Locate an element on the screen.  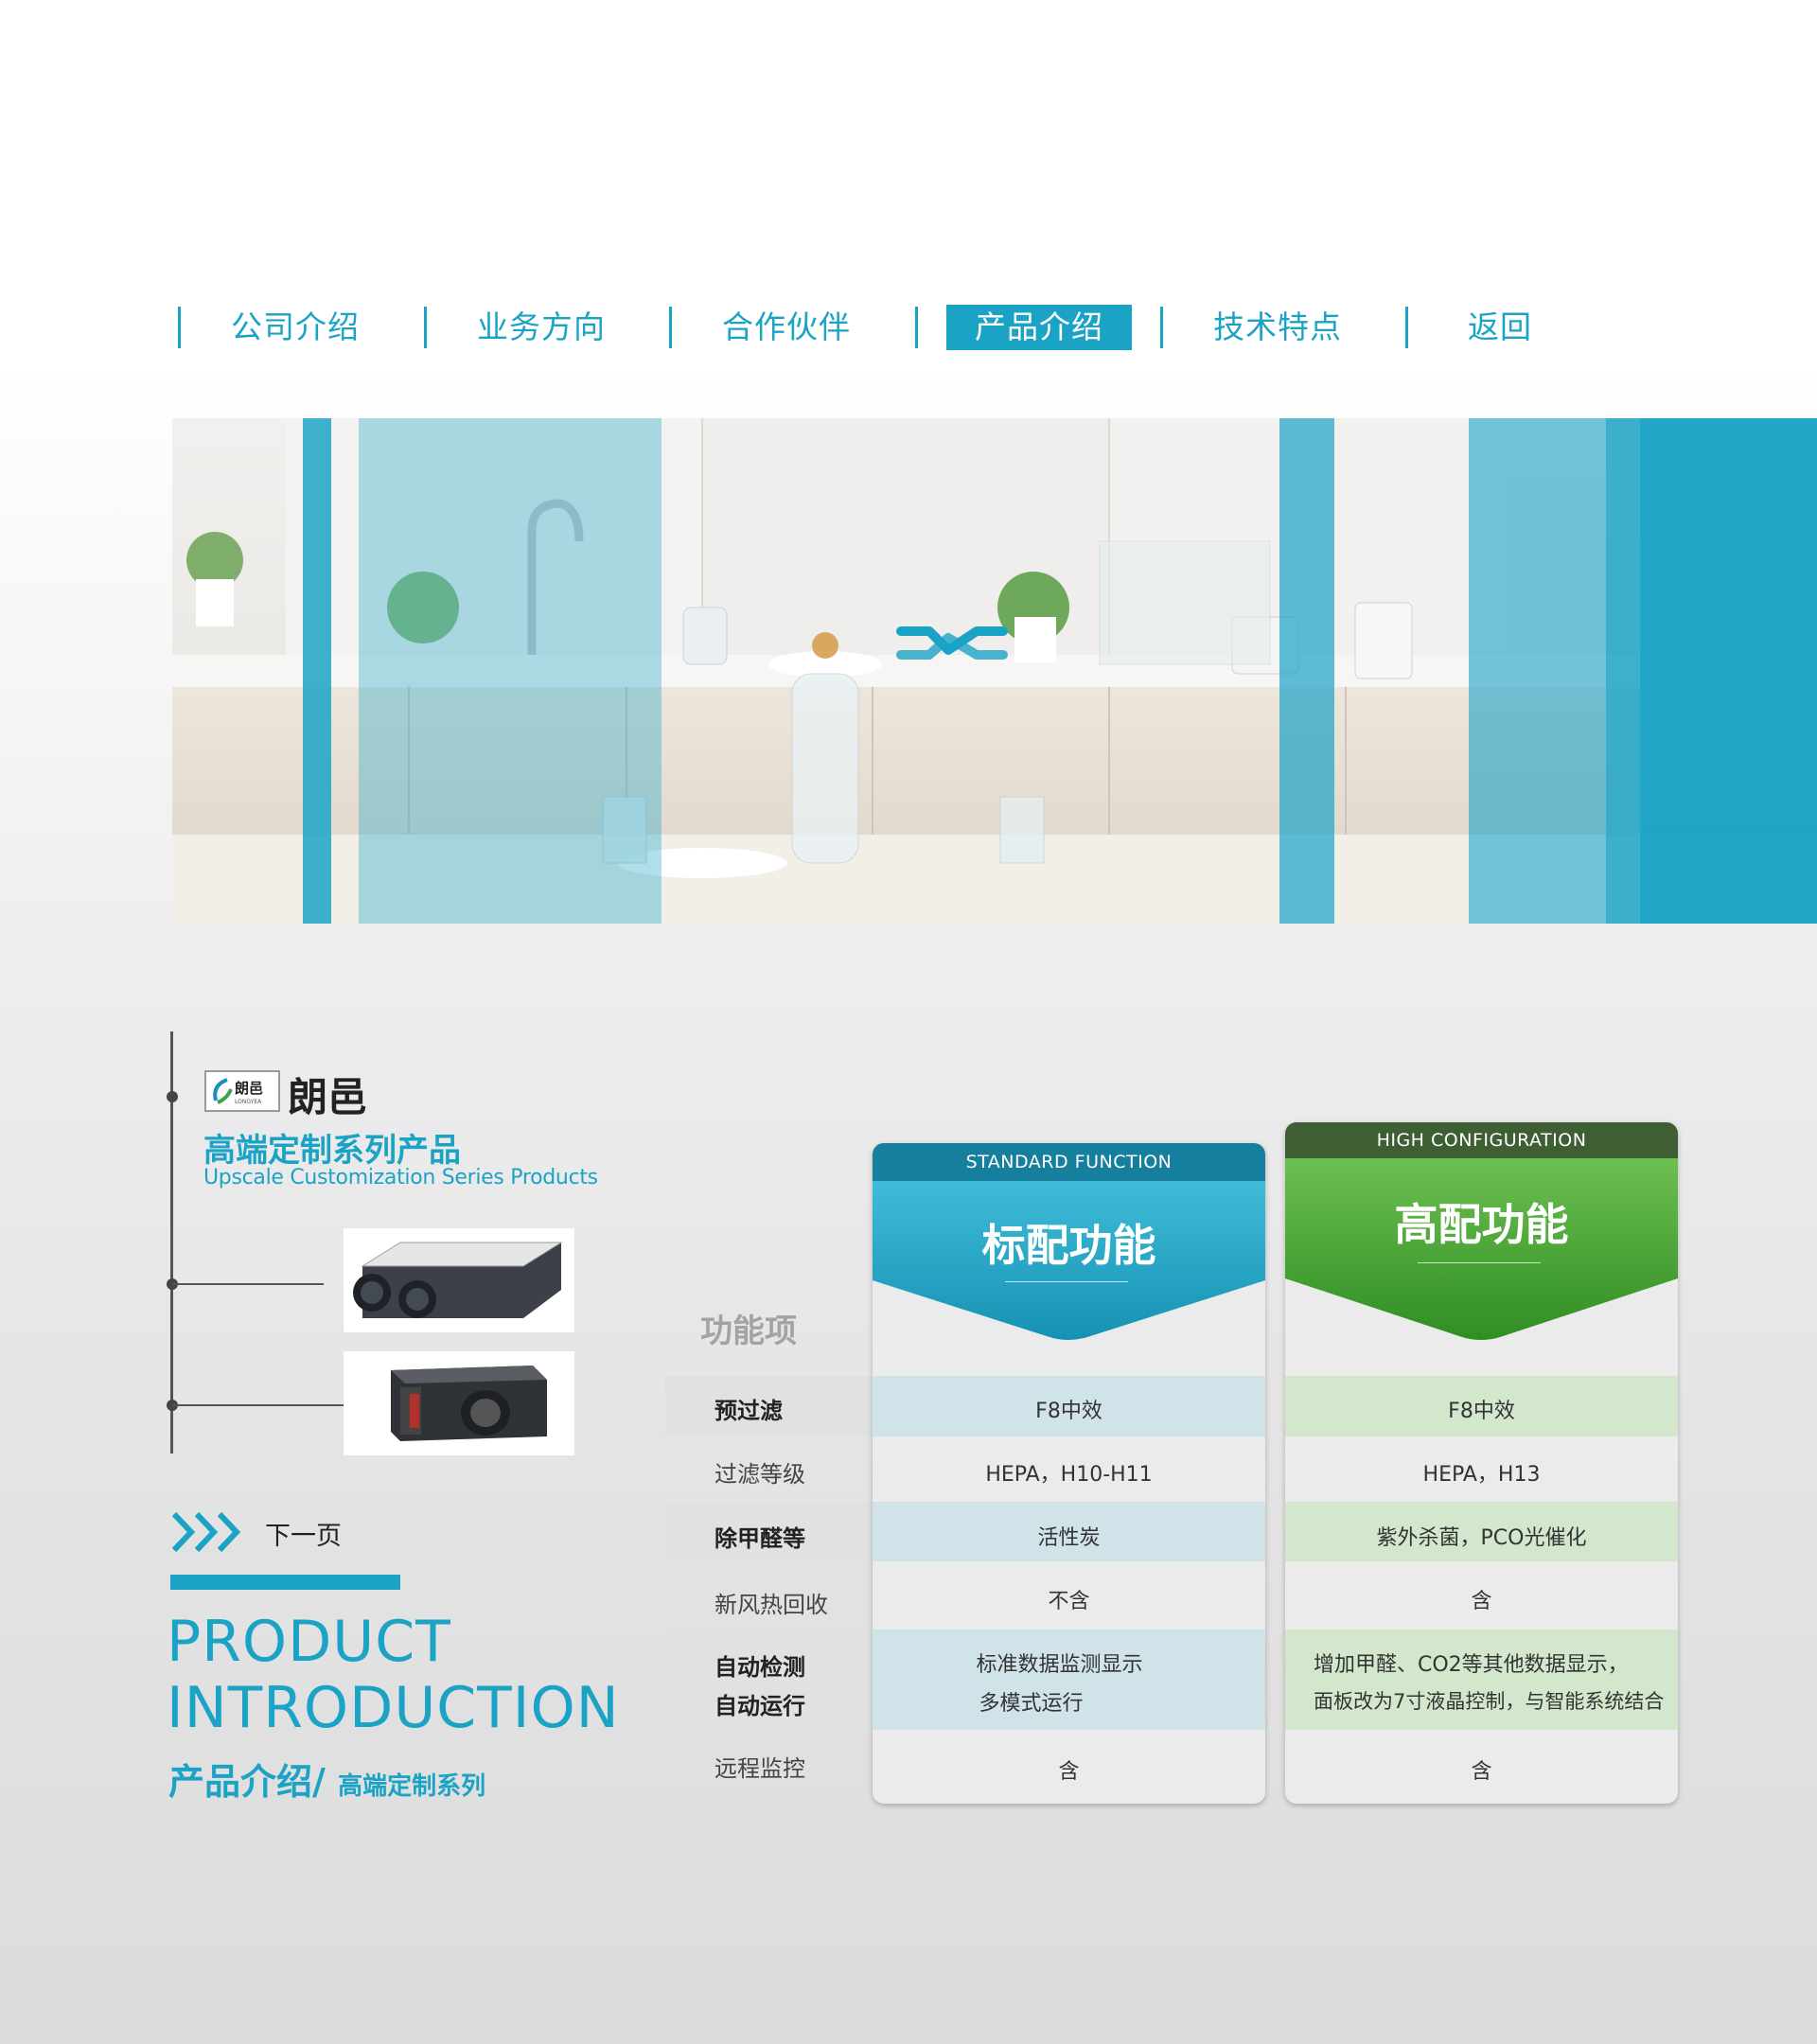
accent-bar is located at coordinates (285, 1582).